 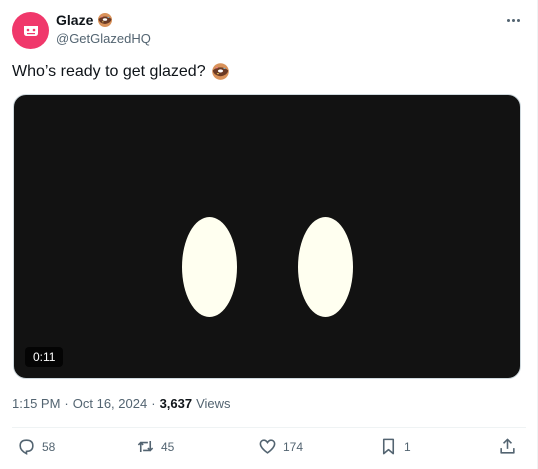 I want to click on views-count: 3,637, so click(x=176, y=403).